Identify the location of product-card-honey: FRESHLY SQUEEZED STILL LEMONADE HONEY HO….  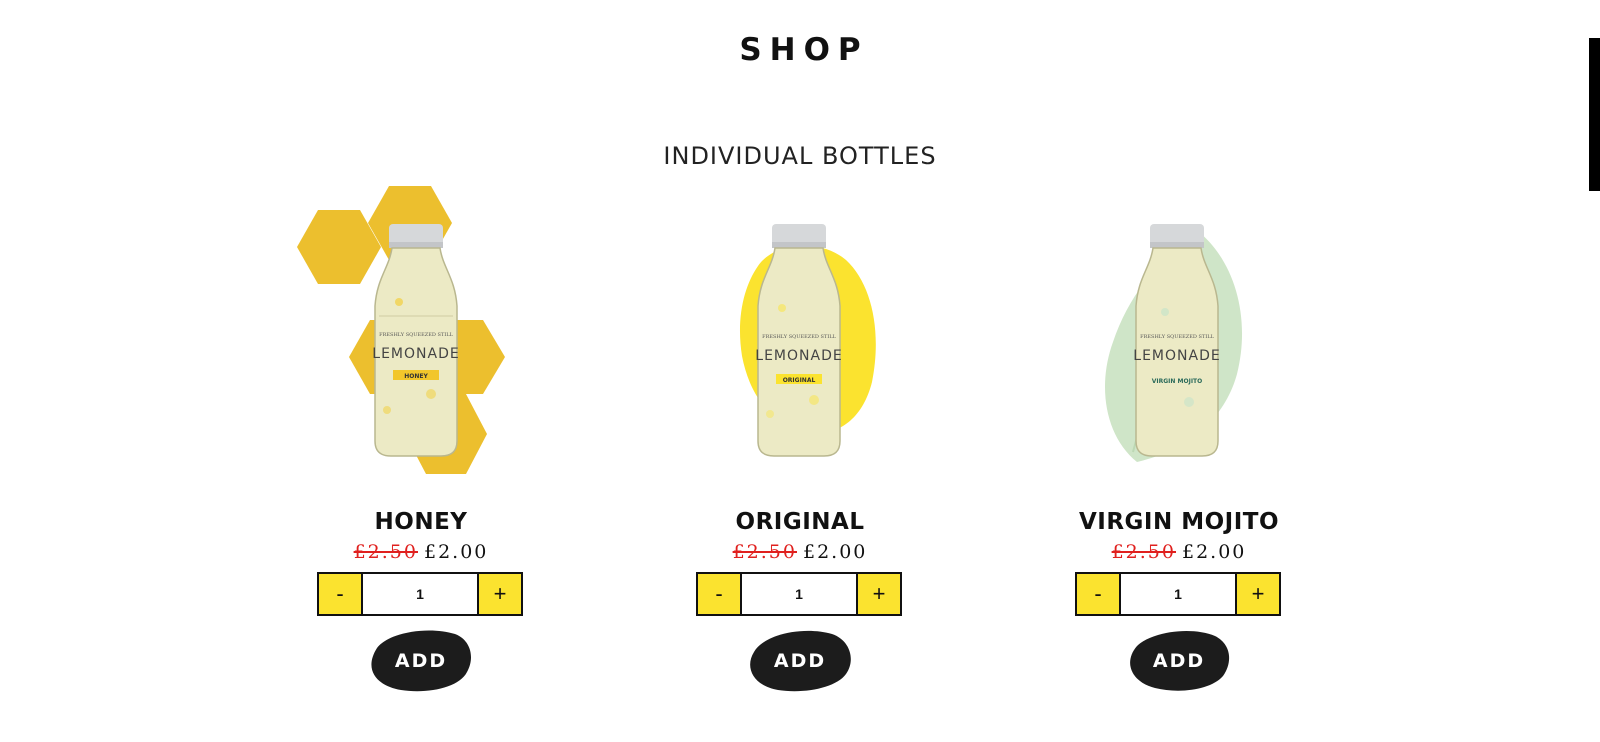
(421, 446).